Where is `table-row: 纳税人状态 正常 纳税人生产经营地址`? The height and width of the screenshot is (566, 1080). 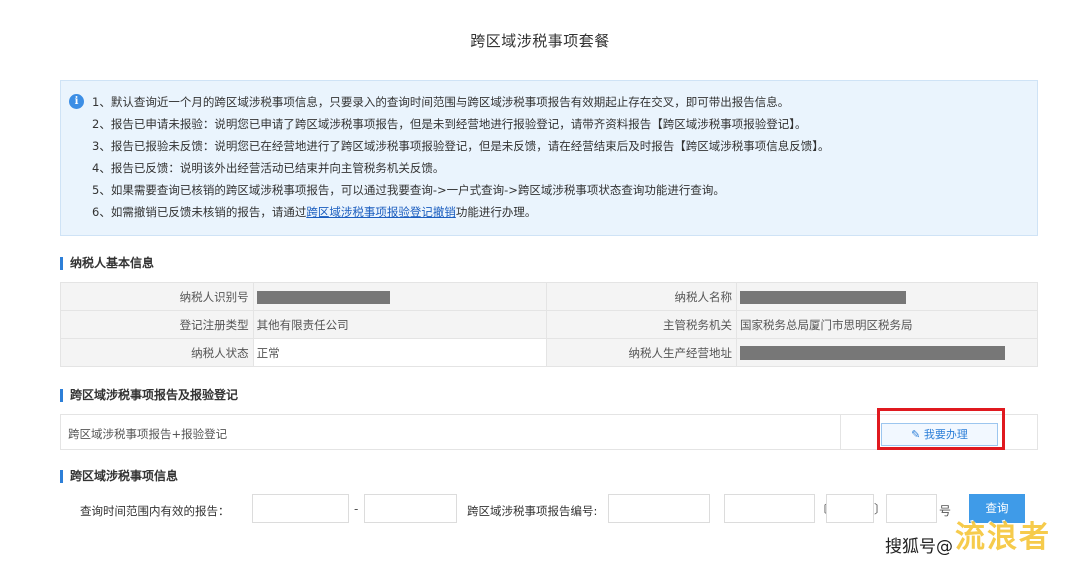 table-row: 纳税人状态 正常 纳税人生产经营地址 is located at coordinates (549, 352).